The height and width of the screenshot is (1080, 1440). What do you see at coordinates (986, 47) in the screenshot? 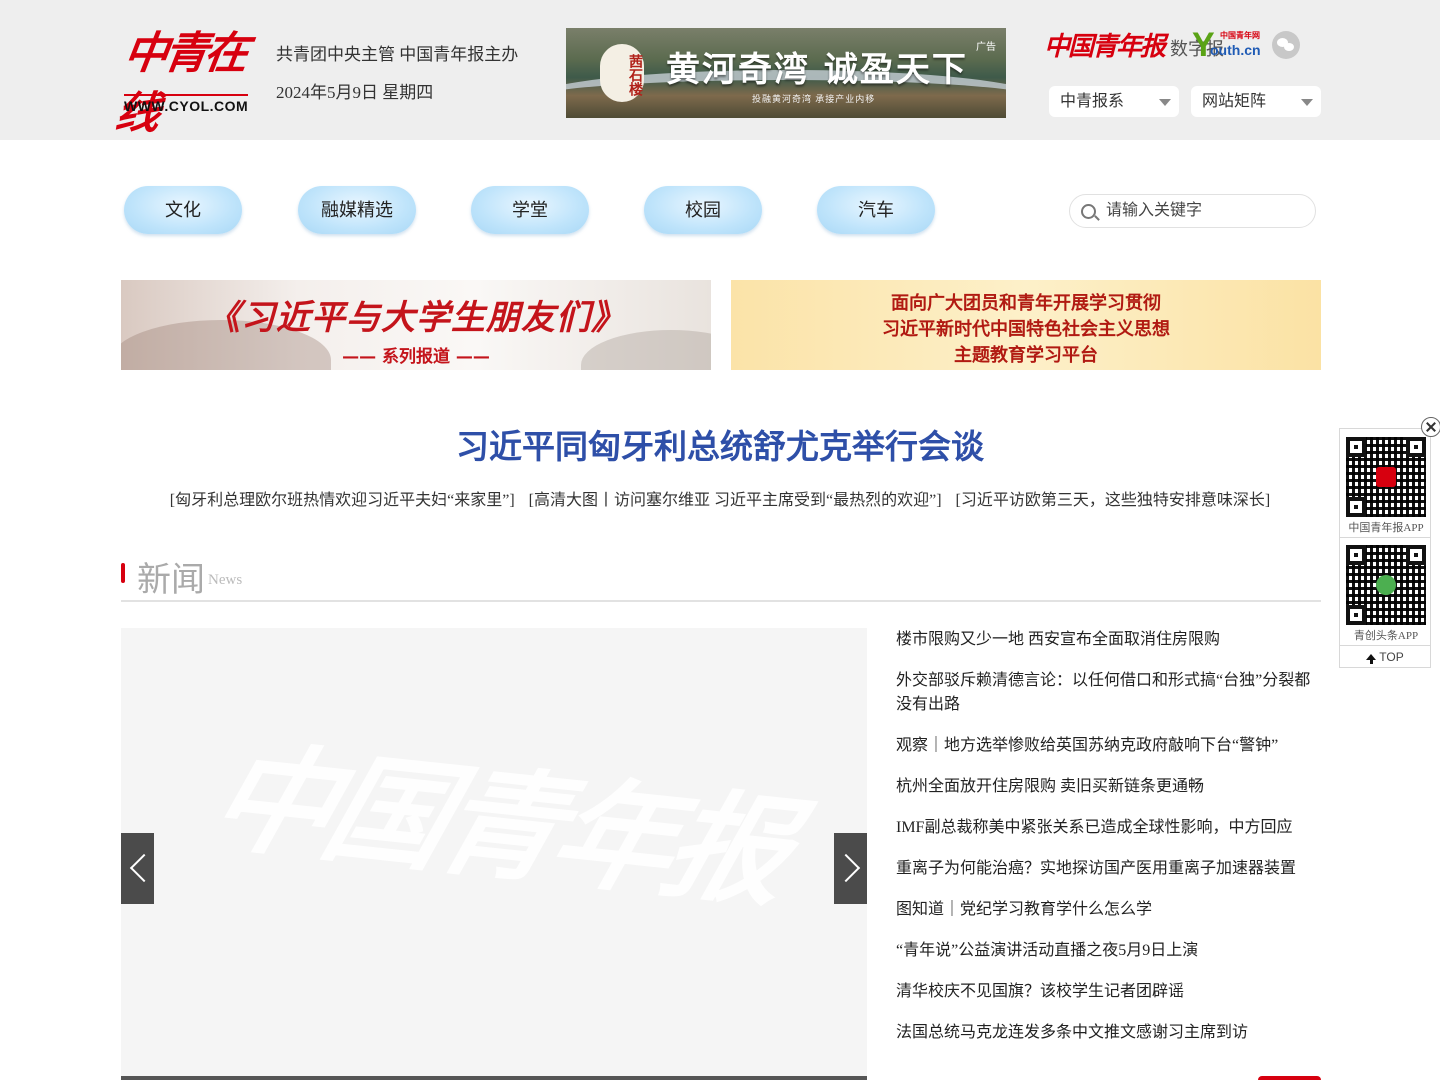
I see `ad-tag: 广告` at bounding box center [986, 47].